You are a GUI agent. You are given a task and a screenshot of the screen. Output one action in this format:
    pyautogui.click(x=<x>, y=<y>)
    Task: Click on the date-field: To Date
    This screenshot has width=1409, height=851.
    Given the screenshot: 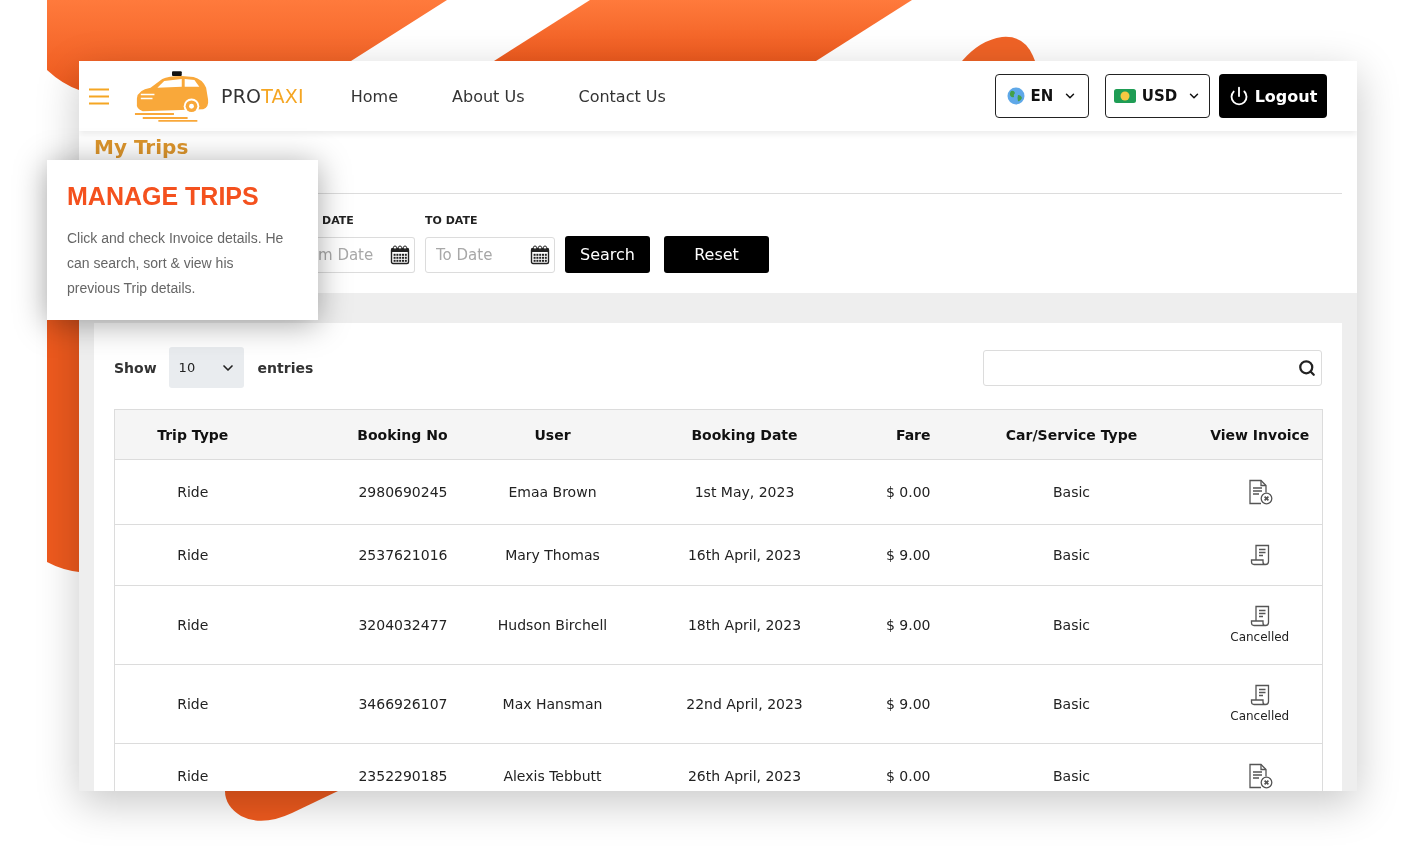 What is the action you would take?
    pyautogui.click(x=490, y=255)
    